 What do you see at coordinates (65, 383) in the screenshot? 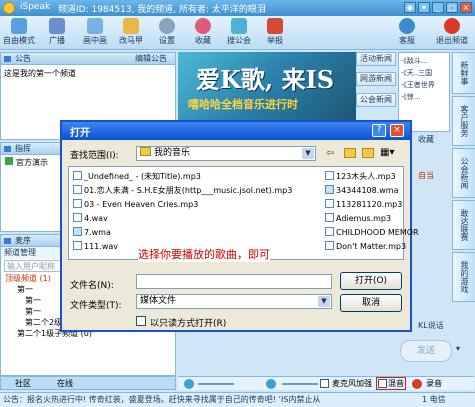
I see `tab-online: 在线` at bounding box center [65, 383].